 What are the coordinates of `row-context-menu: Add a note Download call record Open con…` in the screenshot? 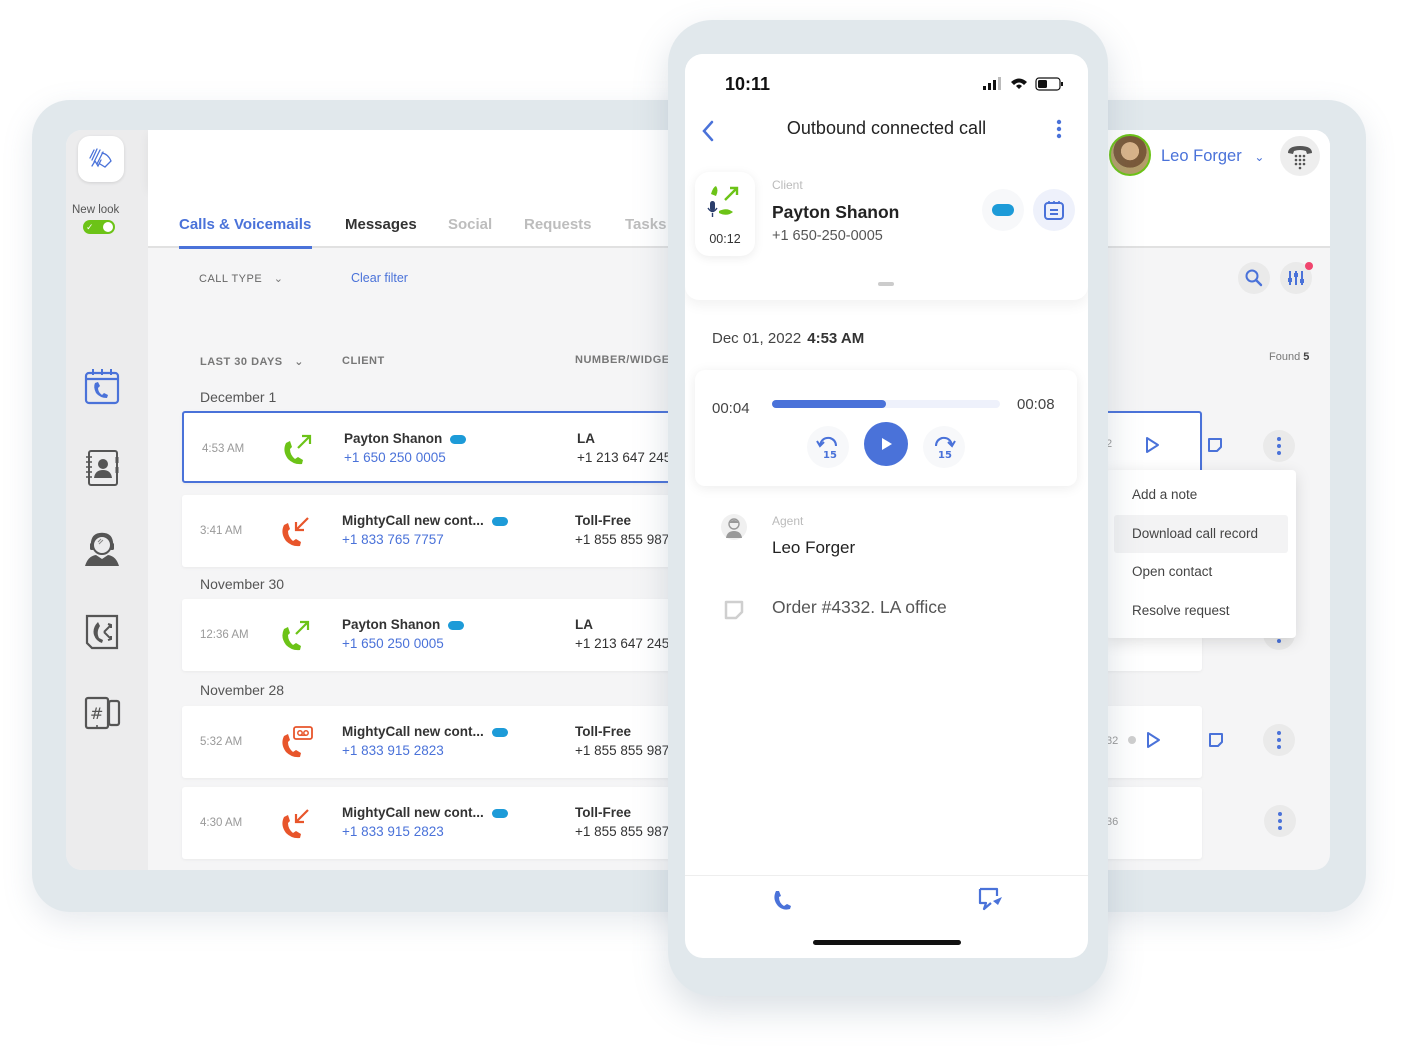 It's located at (1201, 554).